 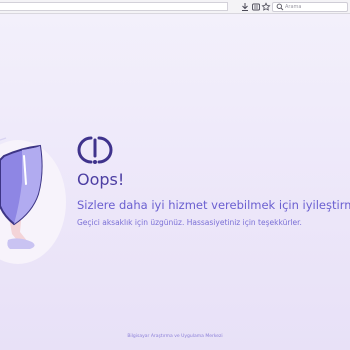 I want to click on search-icon, so click(x=280, y=7).